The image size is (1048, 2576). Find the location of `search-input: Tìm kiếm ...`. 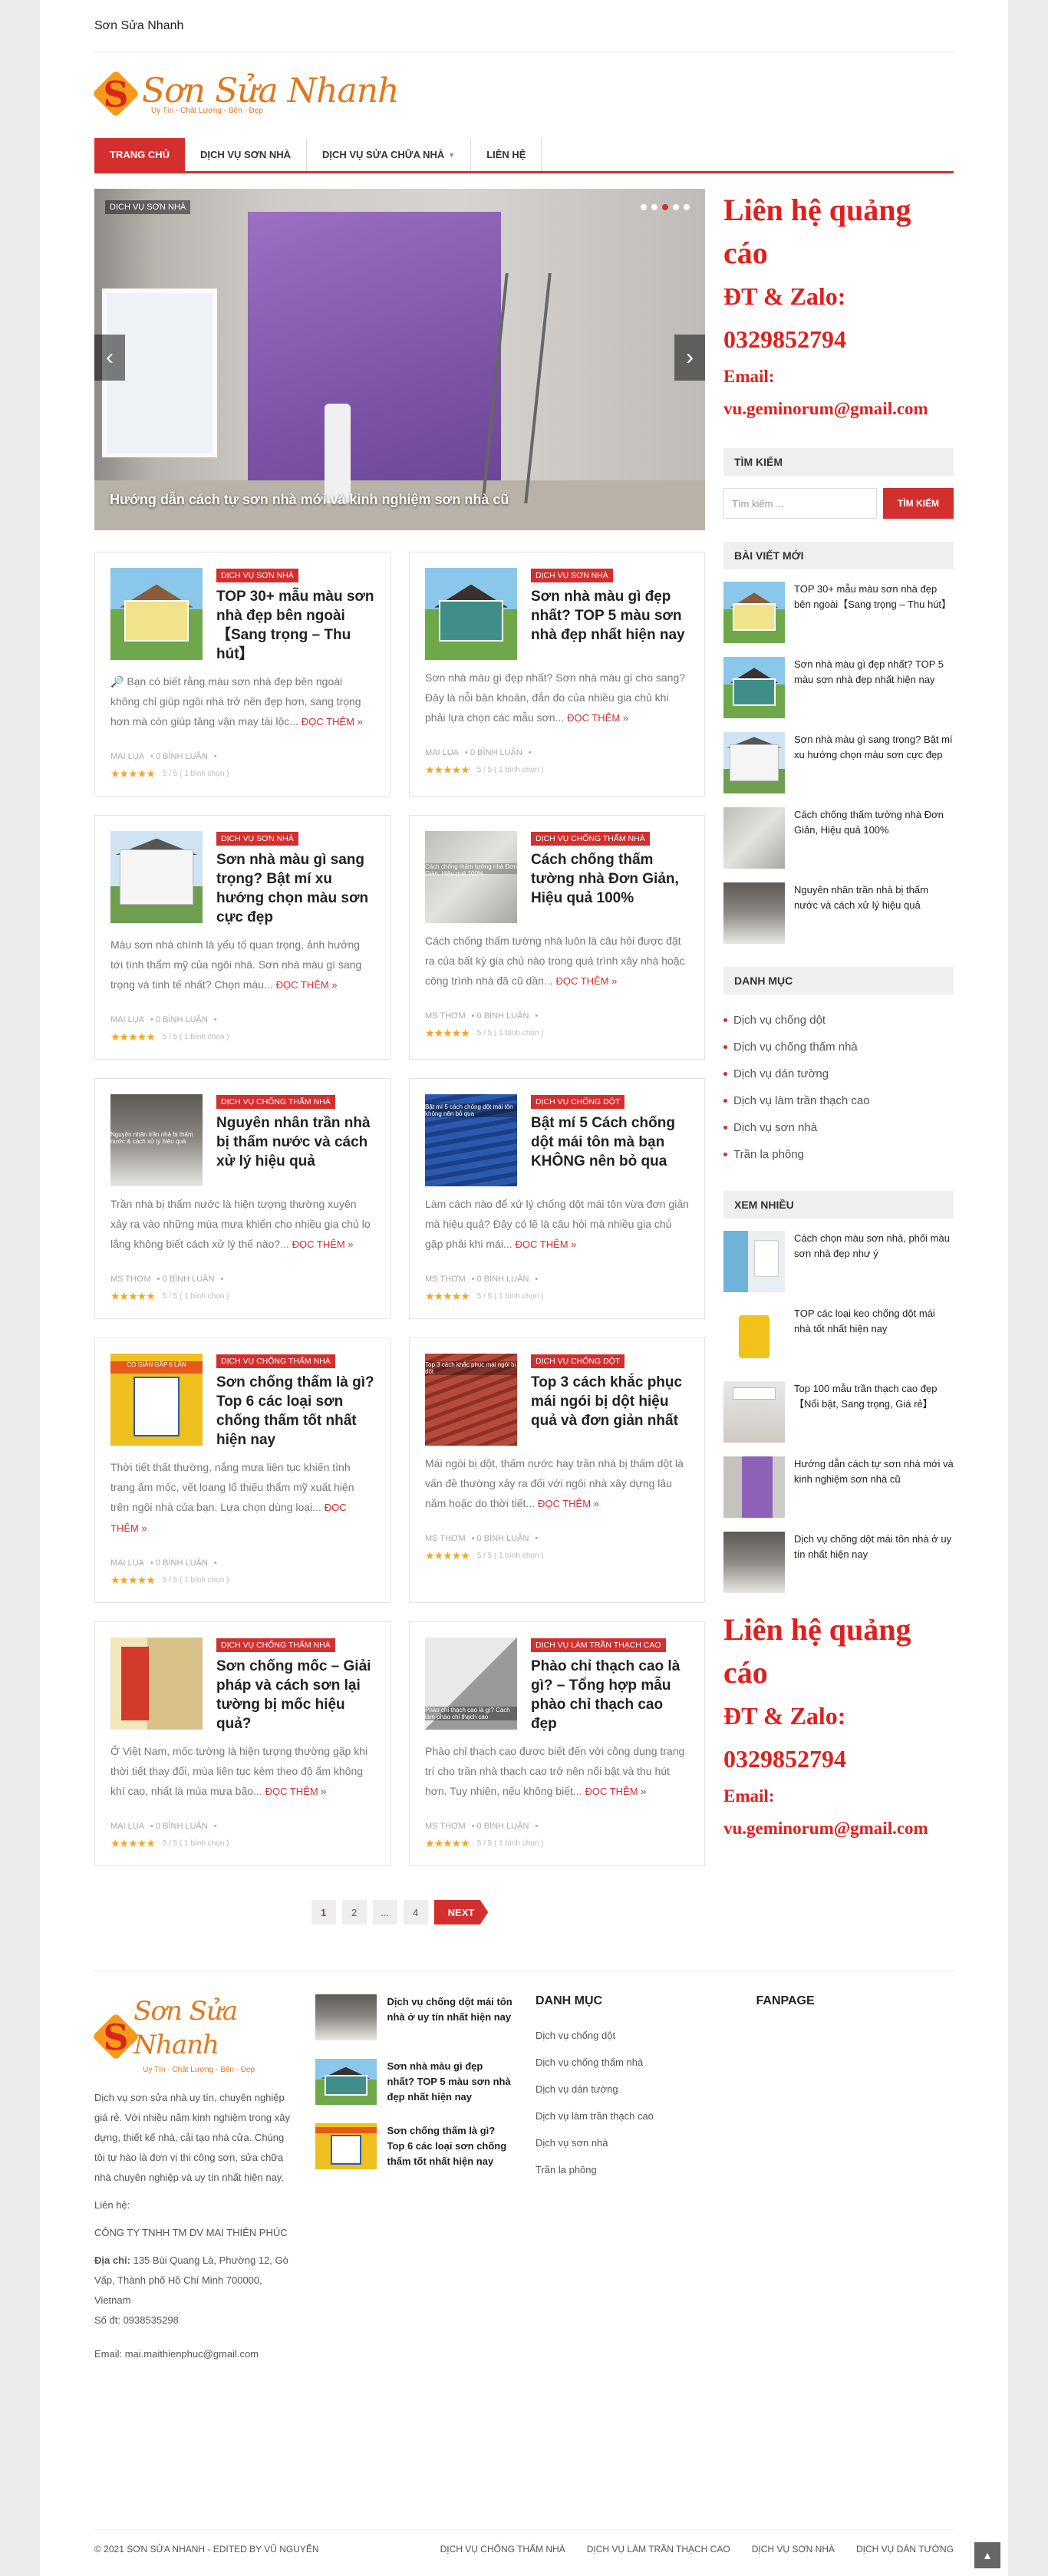

search-input: Tìm kiếm ... is located at coordinates (800, 503).